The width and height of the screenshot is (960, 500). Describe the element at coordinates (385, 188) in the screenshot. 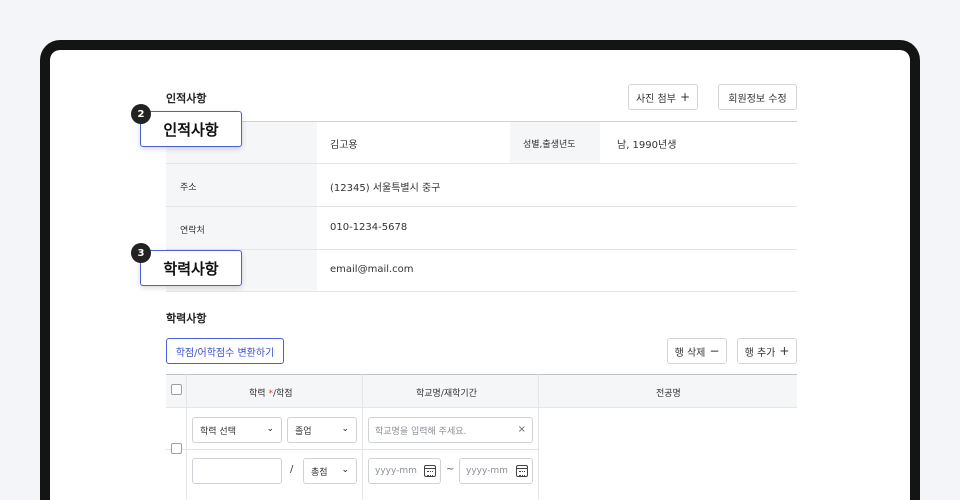

I see `address-value: (12345) 서울특별시 중구` at that location.